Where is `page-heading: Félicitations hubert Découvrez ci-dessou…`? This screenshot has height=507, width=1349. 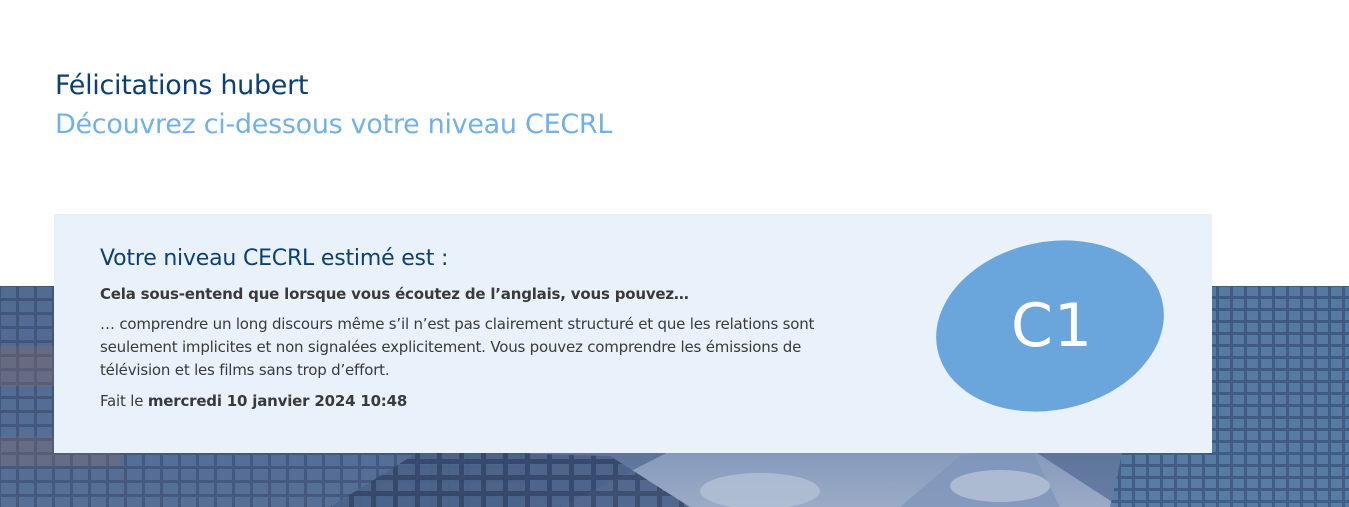
page-heading: Félicitations hubert Découvrez ci-dessou… is located at coordinates (333, 105).